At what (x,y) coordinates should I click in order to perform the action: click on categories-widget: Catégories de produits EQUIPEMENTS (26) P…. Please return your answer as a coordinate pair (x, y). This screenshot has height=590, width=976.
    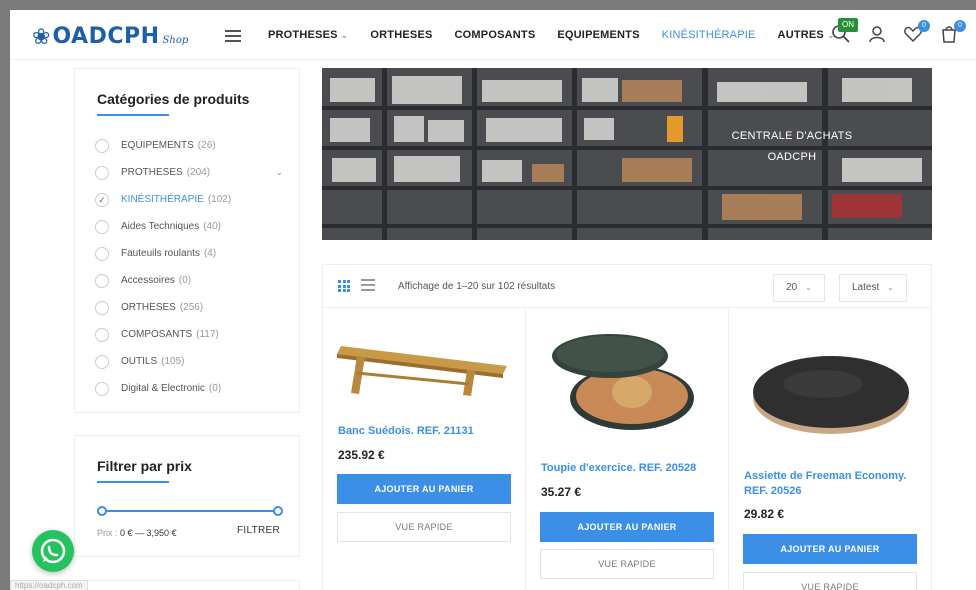
    Looking at the image, I should click on (187, 240).